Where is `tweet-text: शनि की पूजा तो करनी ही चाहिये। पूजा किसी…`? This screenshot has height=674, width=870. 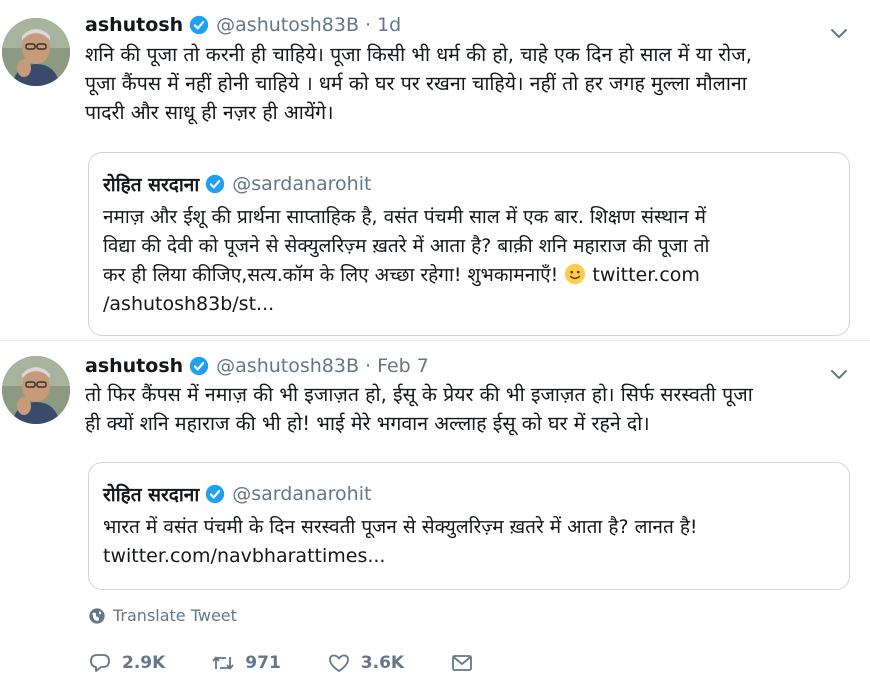 tweet-text: शनि की पूजा तो करनी ही चाहिये। पूजा किसी… is located at coordinates (418, 83).